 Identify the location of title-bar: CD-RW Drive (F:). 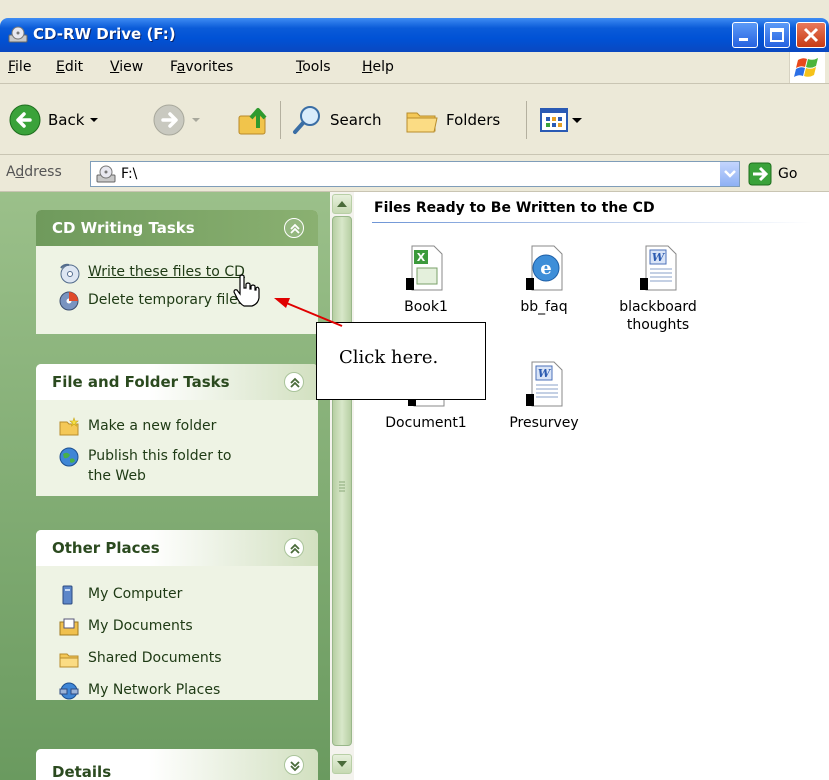
(414, 35).